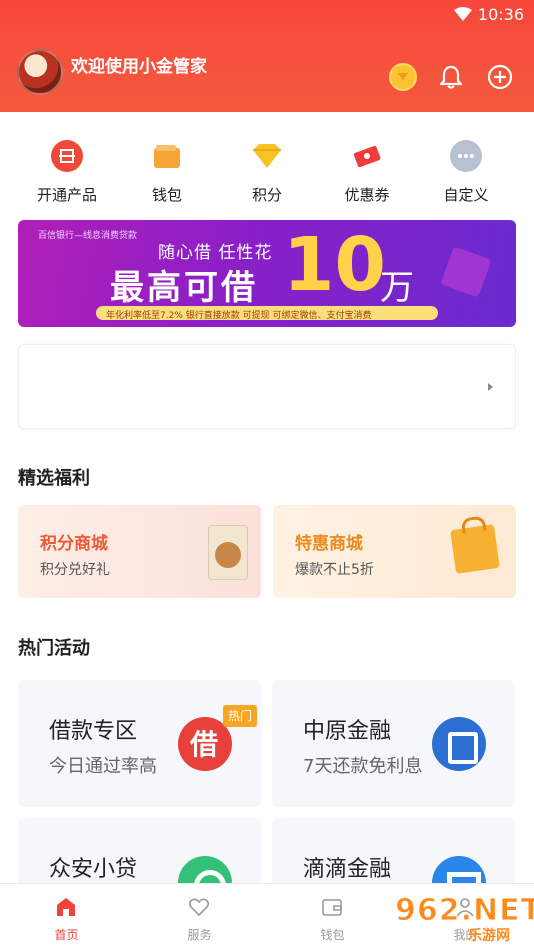 The image size is (534, 949). What do you see at coordinates (103, 766) in the screenshot?
I see `activity-subtitle: 今日通过率高` at bounding box center [103, 766].